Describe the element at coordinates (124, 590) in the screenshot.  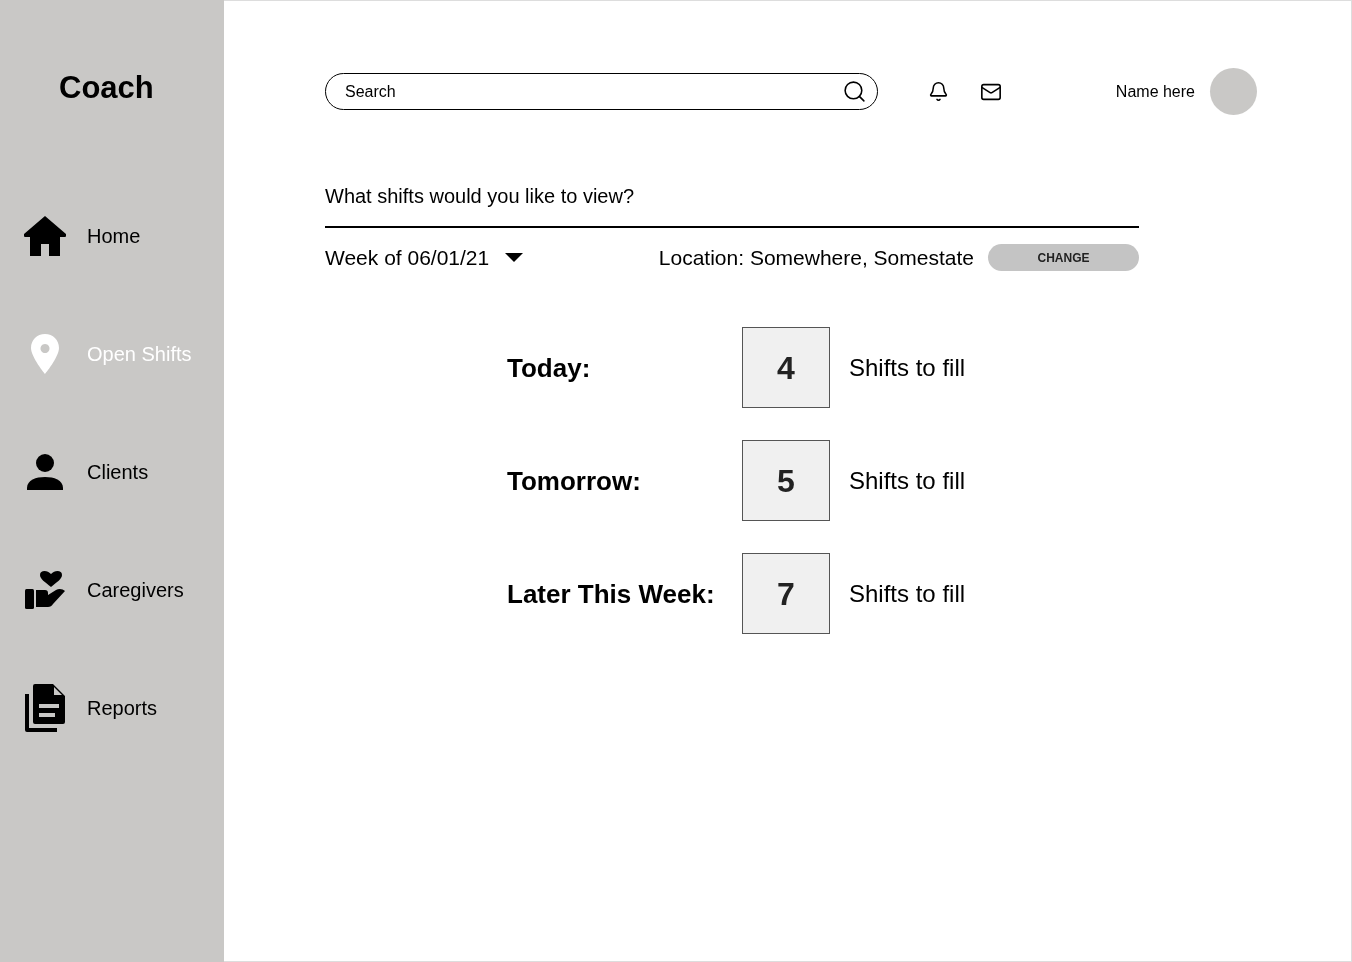
I see `nav-item: Caregivers` at that location.